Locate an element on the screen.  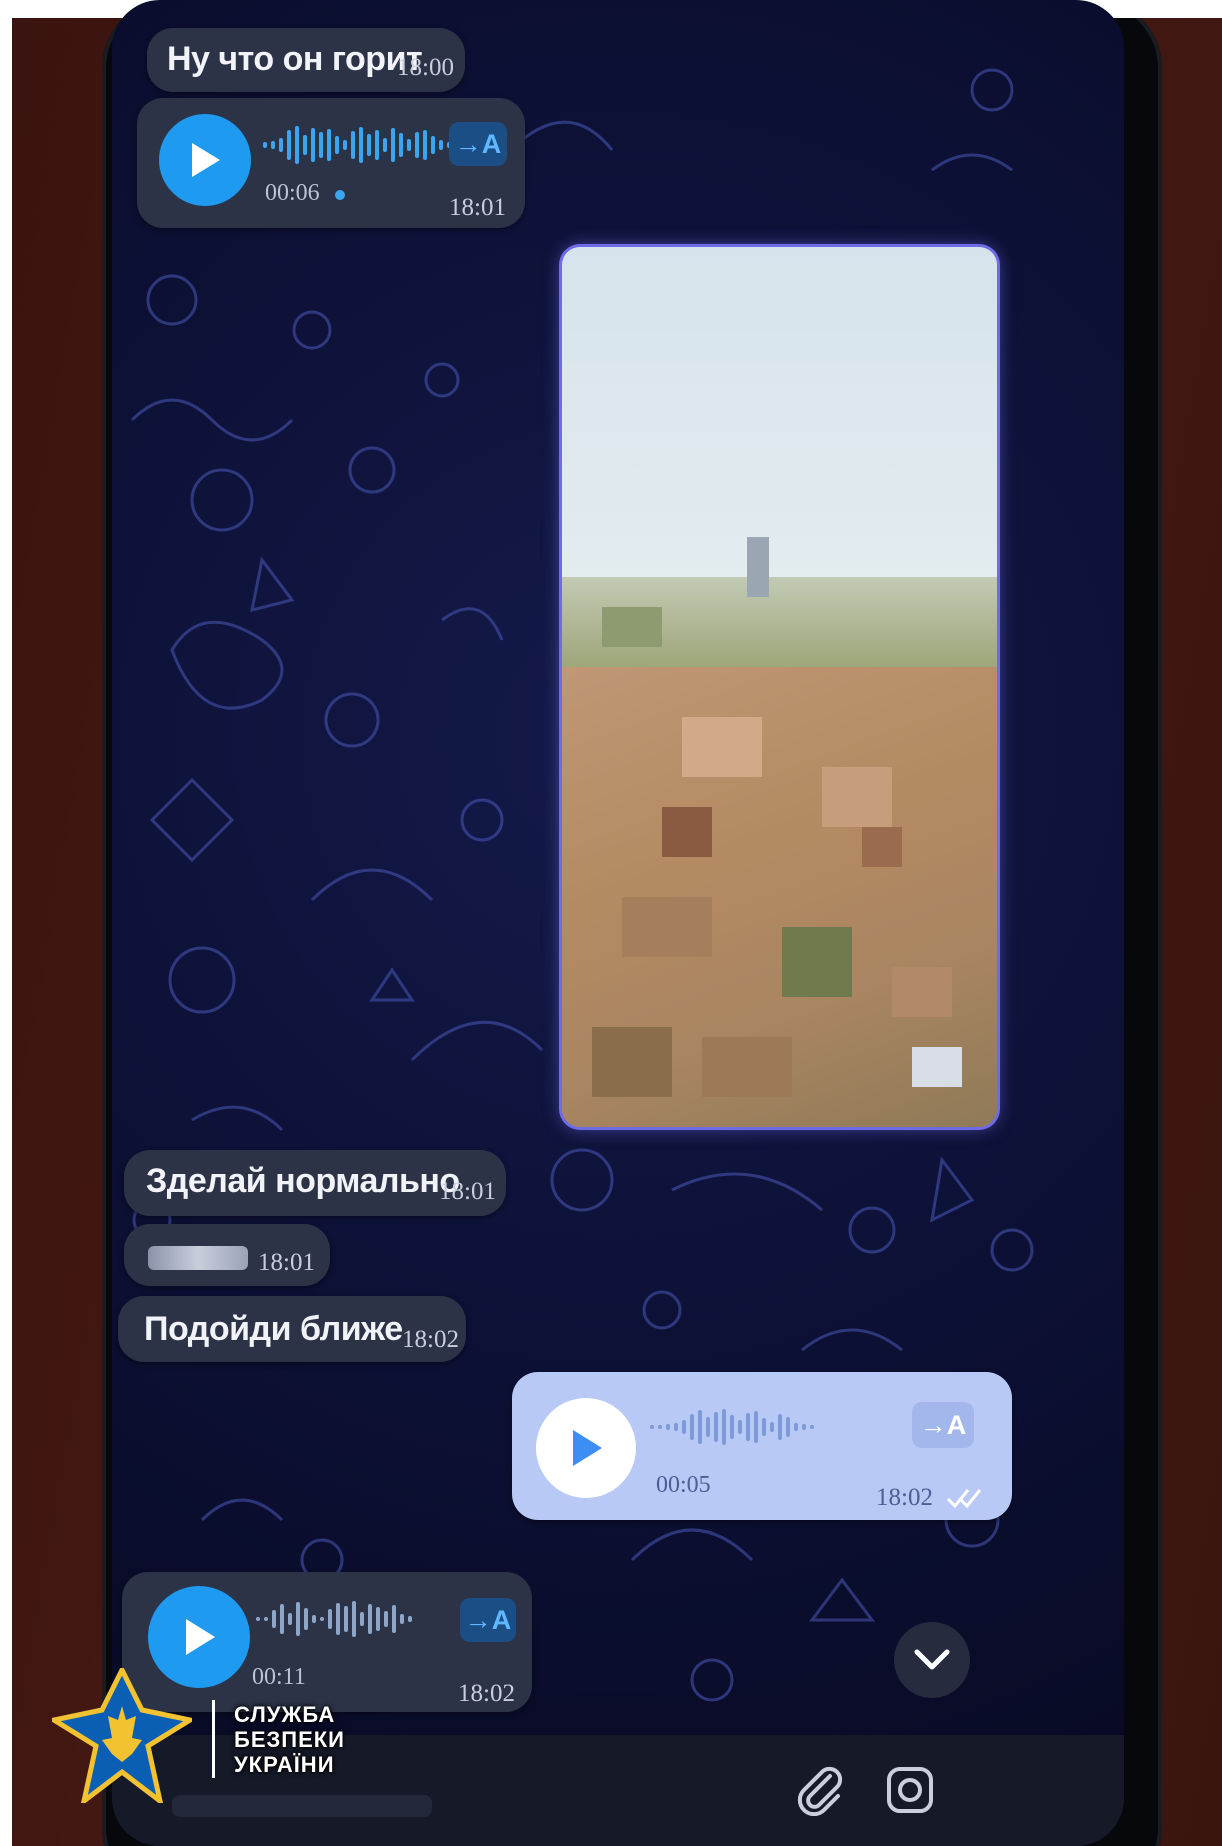
logo-text-line: СЛУЖБА is located at coordinates (285, 1714).